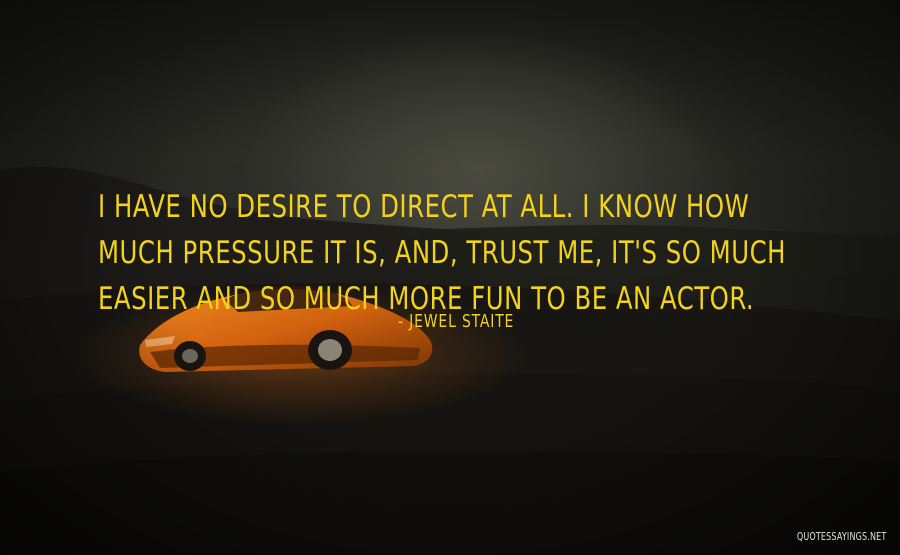 Image resolution: width=900 pixels, height=555 pixels. I want to click on quote-author: - Jewel Staite, so click(456, 321).